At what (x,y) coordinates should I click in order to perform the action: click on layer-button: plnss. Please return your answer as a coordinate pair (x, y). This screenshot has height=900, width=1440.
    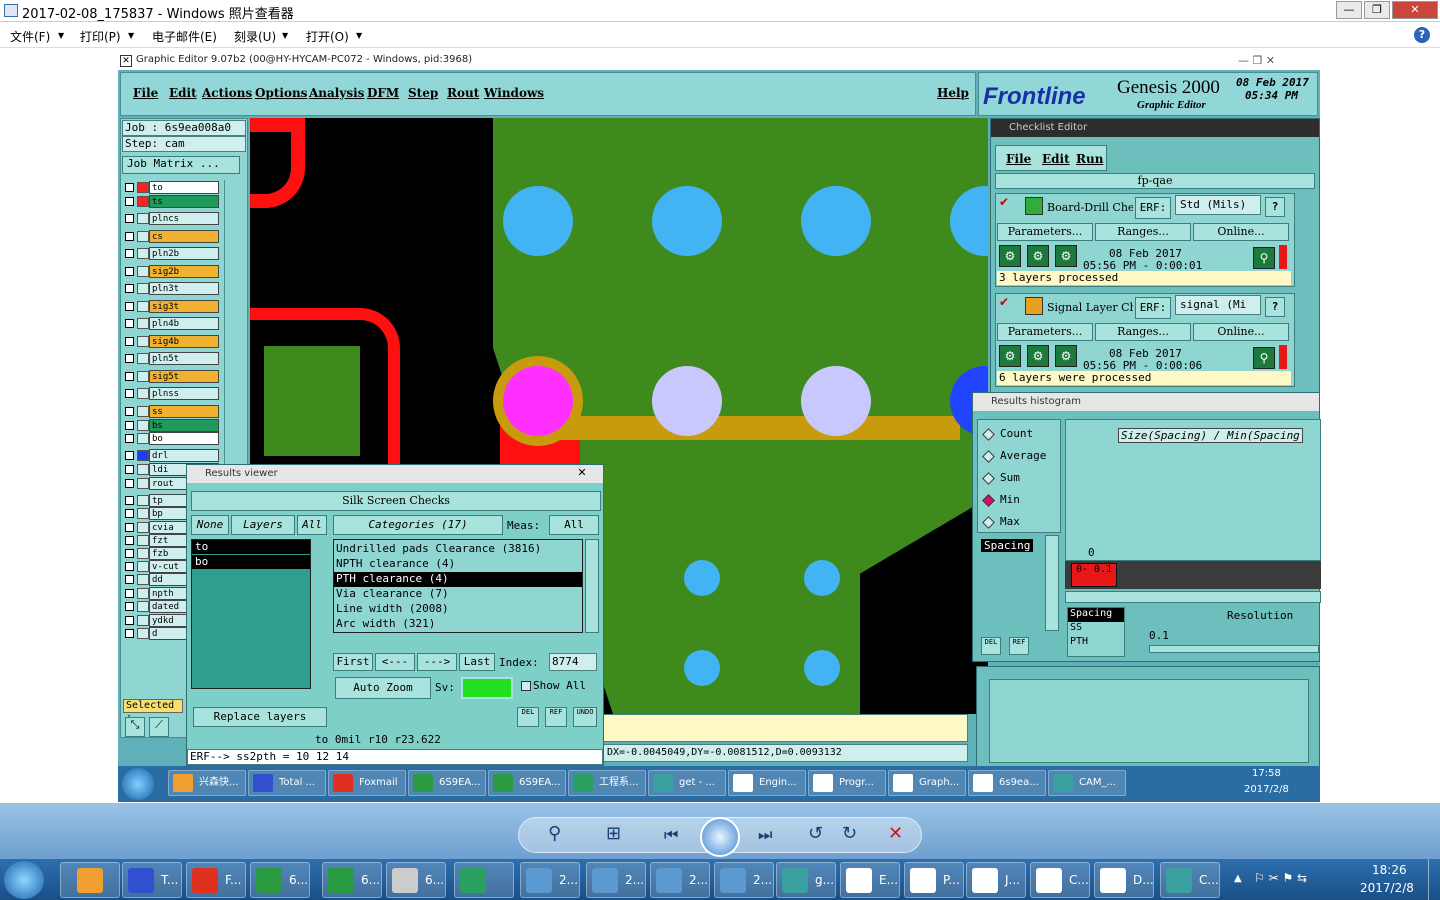
    Looking at the image, I should click on (184, 393).